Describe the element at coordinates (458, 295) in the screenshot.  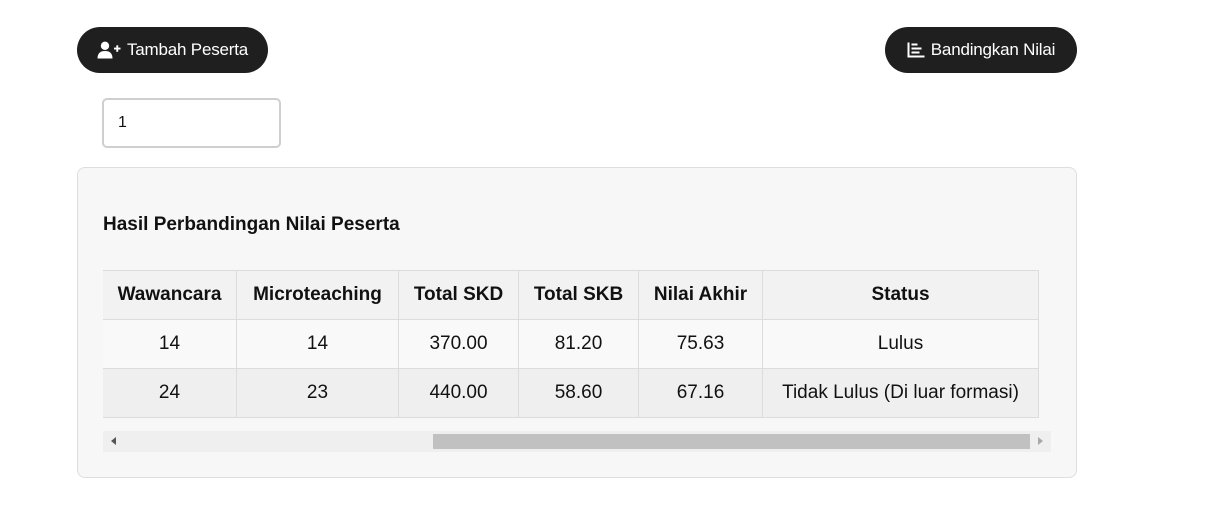
I see `column-header: Total SKD` at that location.